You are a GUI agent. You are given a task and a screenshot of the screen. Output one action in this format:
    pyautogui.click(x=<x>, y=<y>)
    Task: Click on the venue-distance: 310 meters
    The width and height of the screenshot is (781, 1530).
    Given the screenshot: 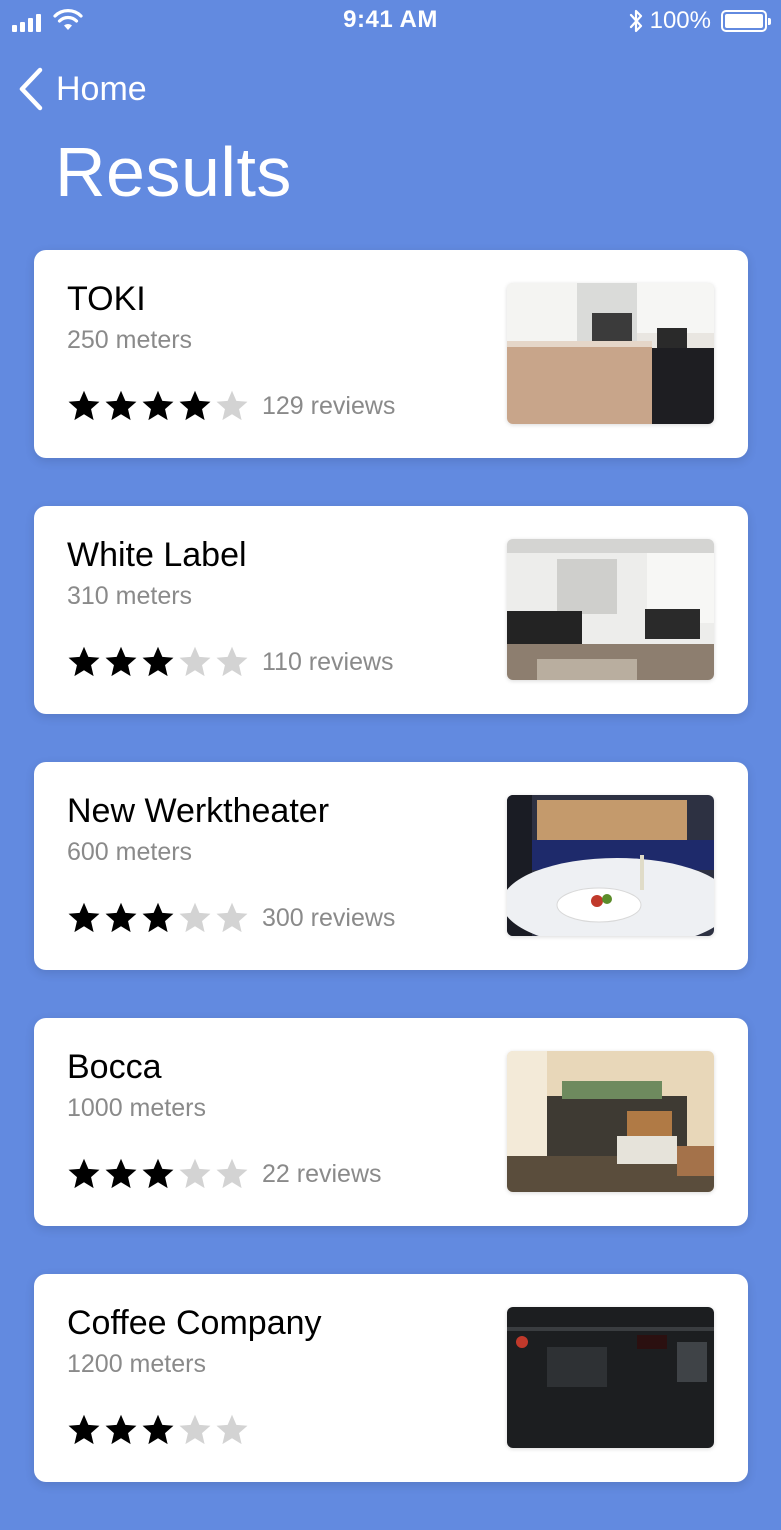 What is the action you would take?
    pyautogui.click(x=130, y=596)
    